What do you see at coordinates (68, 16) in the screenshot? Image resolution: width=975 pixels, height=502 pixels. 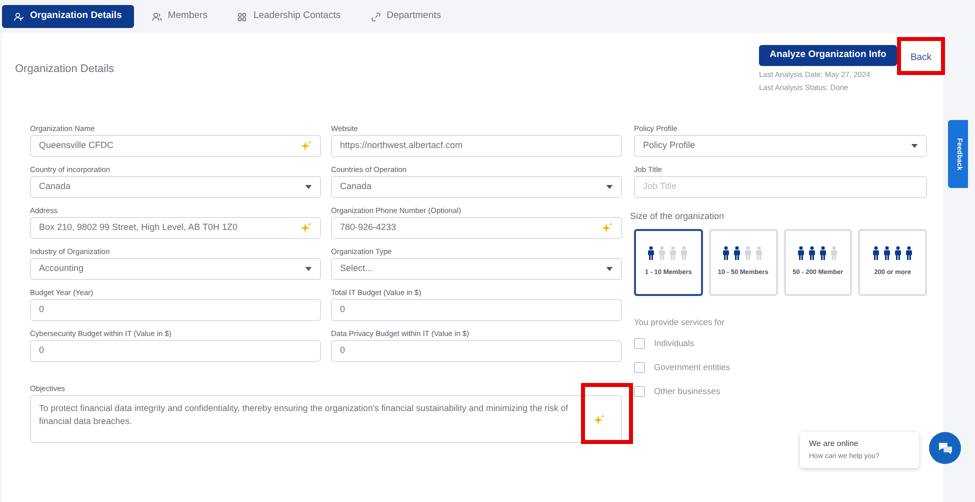 I see `tab: Organization Details` at bounding box center [68, 16].